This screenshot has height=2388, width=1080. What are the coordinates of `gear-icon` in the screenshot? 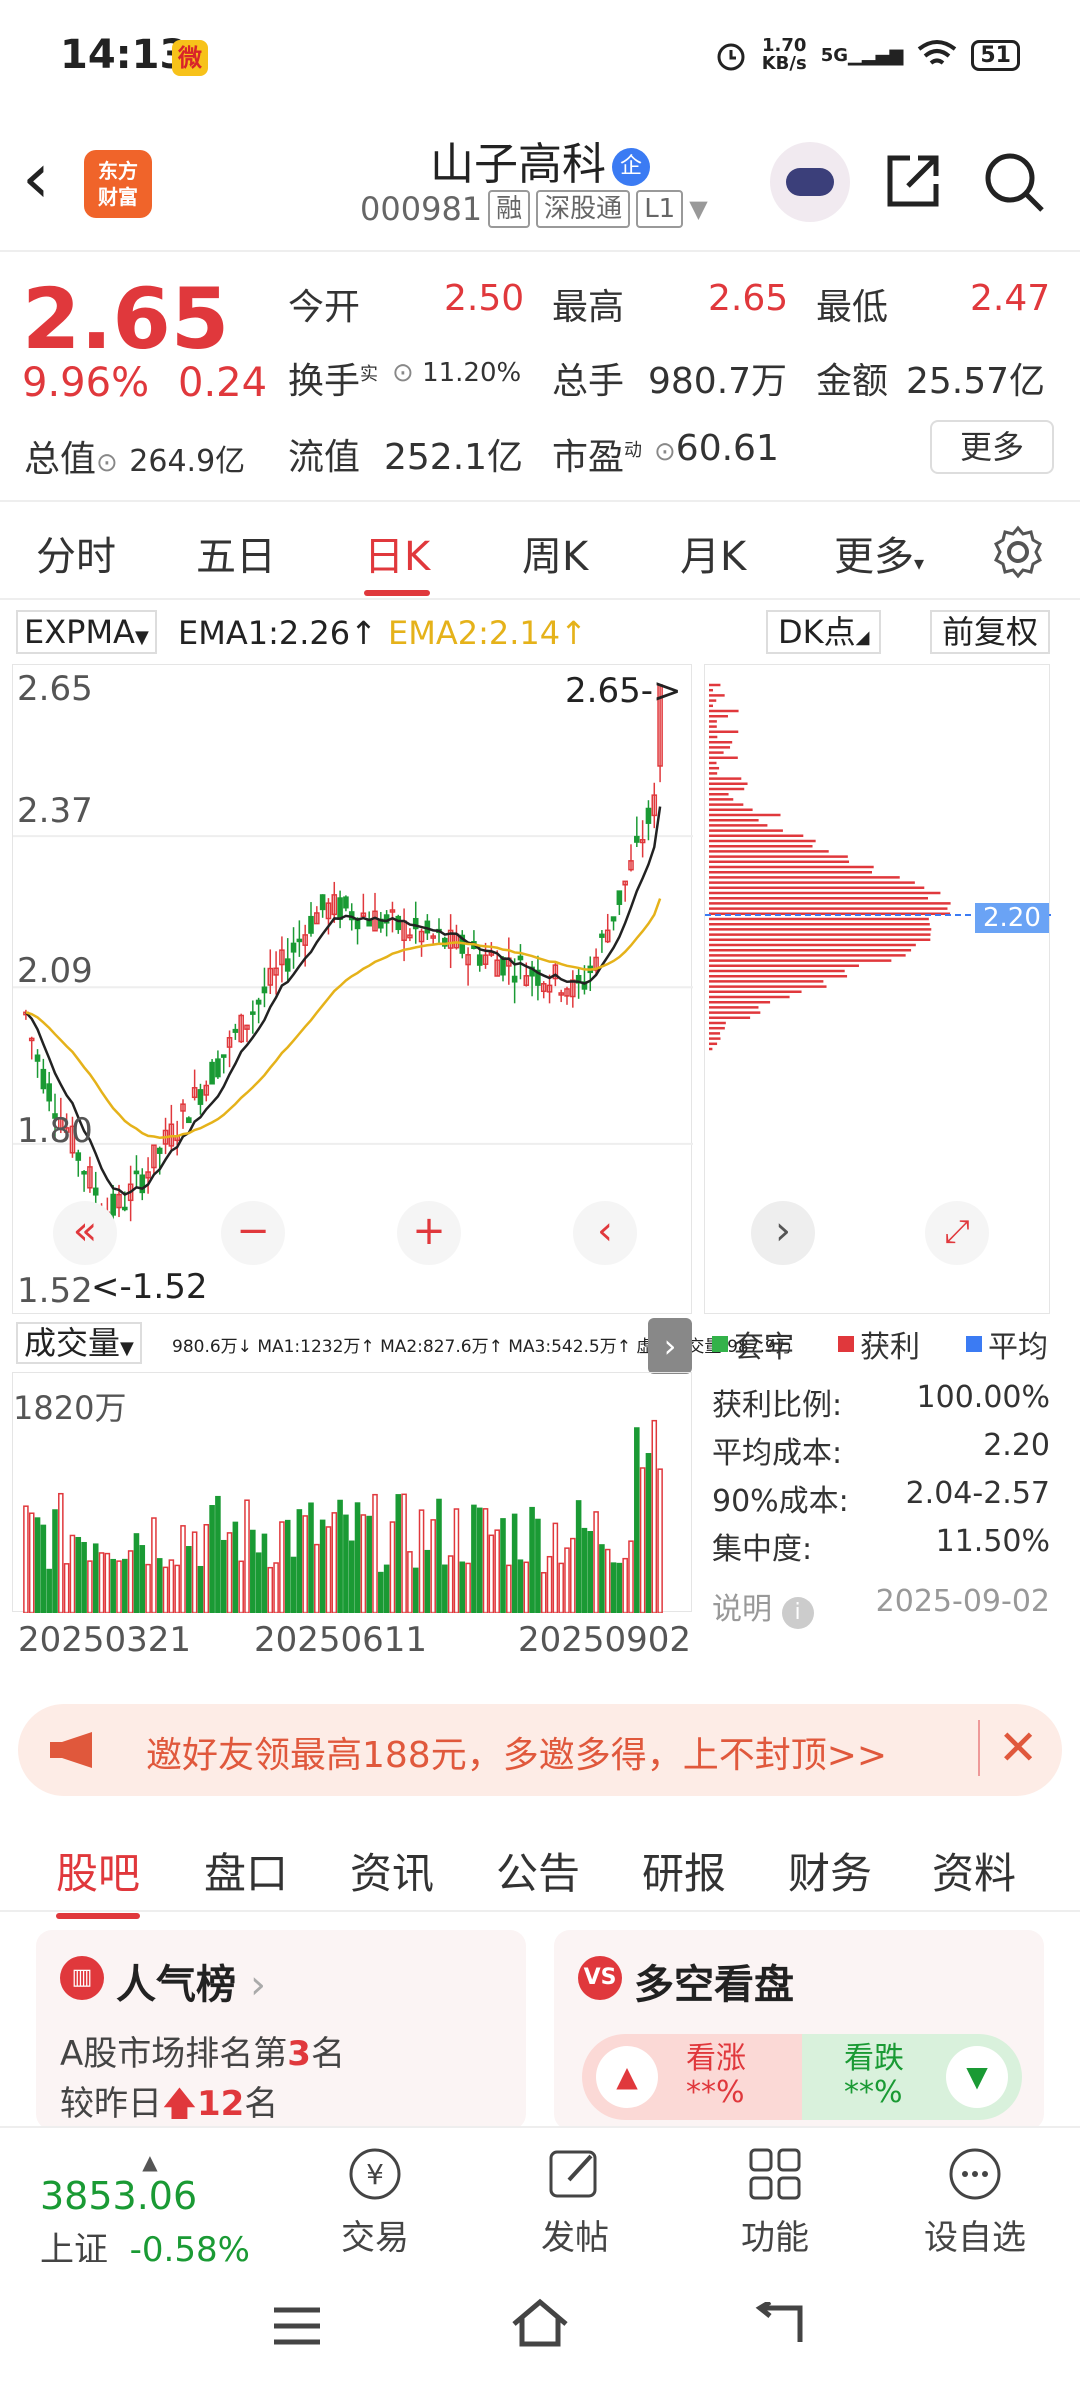 It's located at (1018, 552).